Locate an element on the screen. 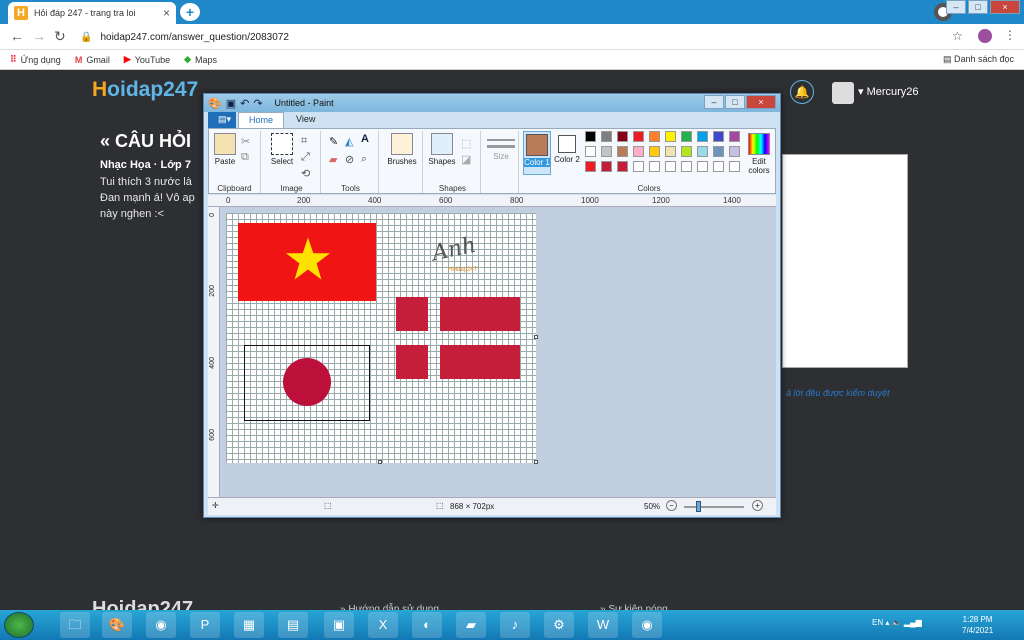 This screenshot has width=1024, height=640. url-field: 🔒 hoidap247.com/answer_question/2083072 is located at coordinates (525, 37).